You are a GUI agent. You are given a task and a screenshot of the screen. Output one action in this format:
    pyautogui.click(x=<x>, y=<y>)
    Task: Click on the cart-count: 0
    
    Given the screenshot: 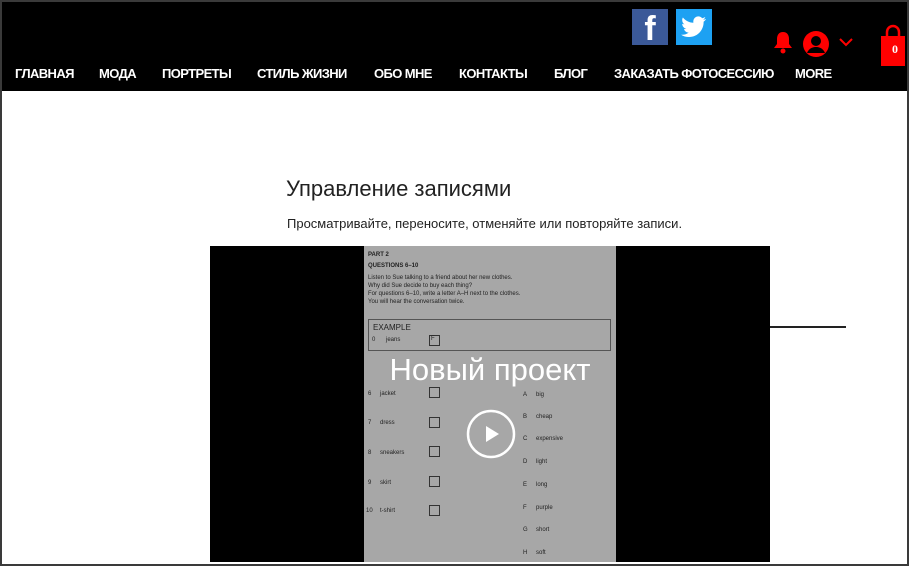 What is the action you would take?
    pyautogui.click(x=895, y=49)
    